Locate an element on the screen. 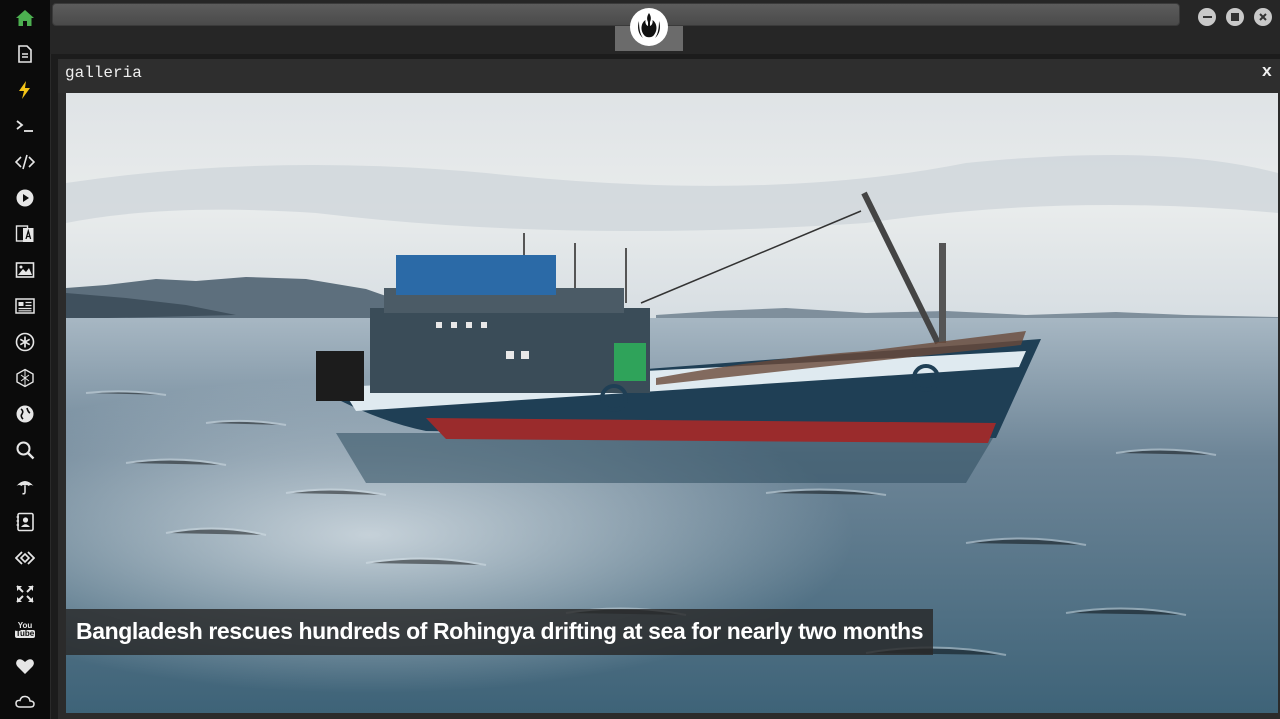 This screenshot has width=1280, height=719. umbrella-icon is located at coordinates (25, 486).